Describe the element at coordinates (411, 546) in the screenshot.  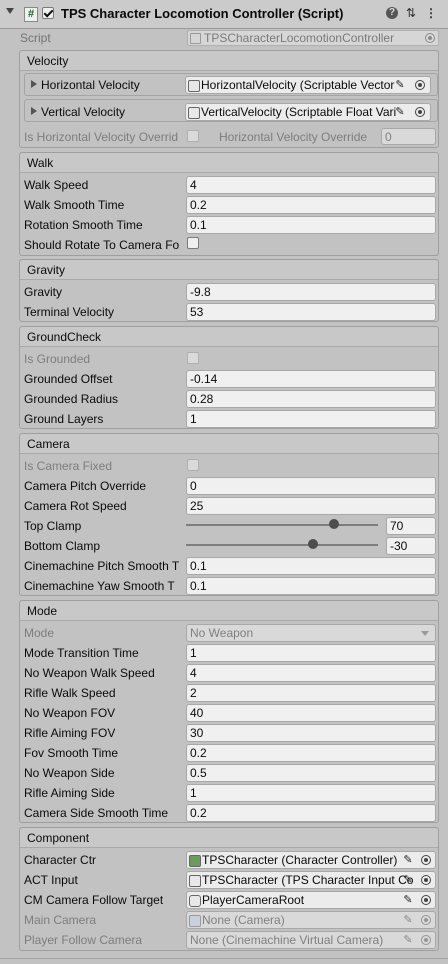
I see `bottom-clamp-field: -30` at that location.